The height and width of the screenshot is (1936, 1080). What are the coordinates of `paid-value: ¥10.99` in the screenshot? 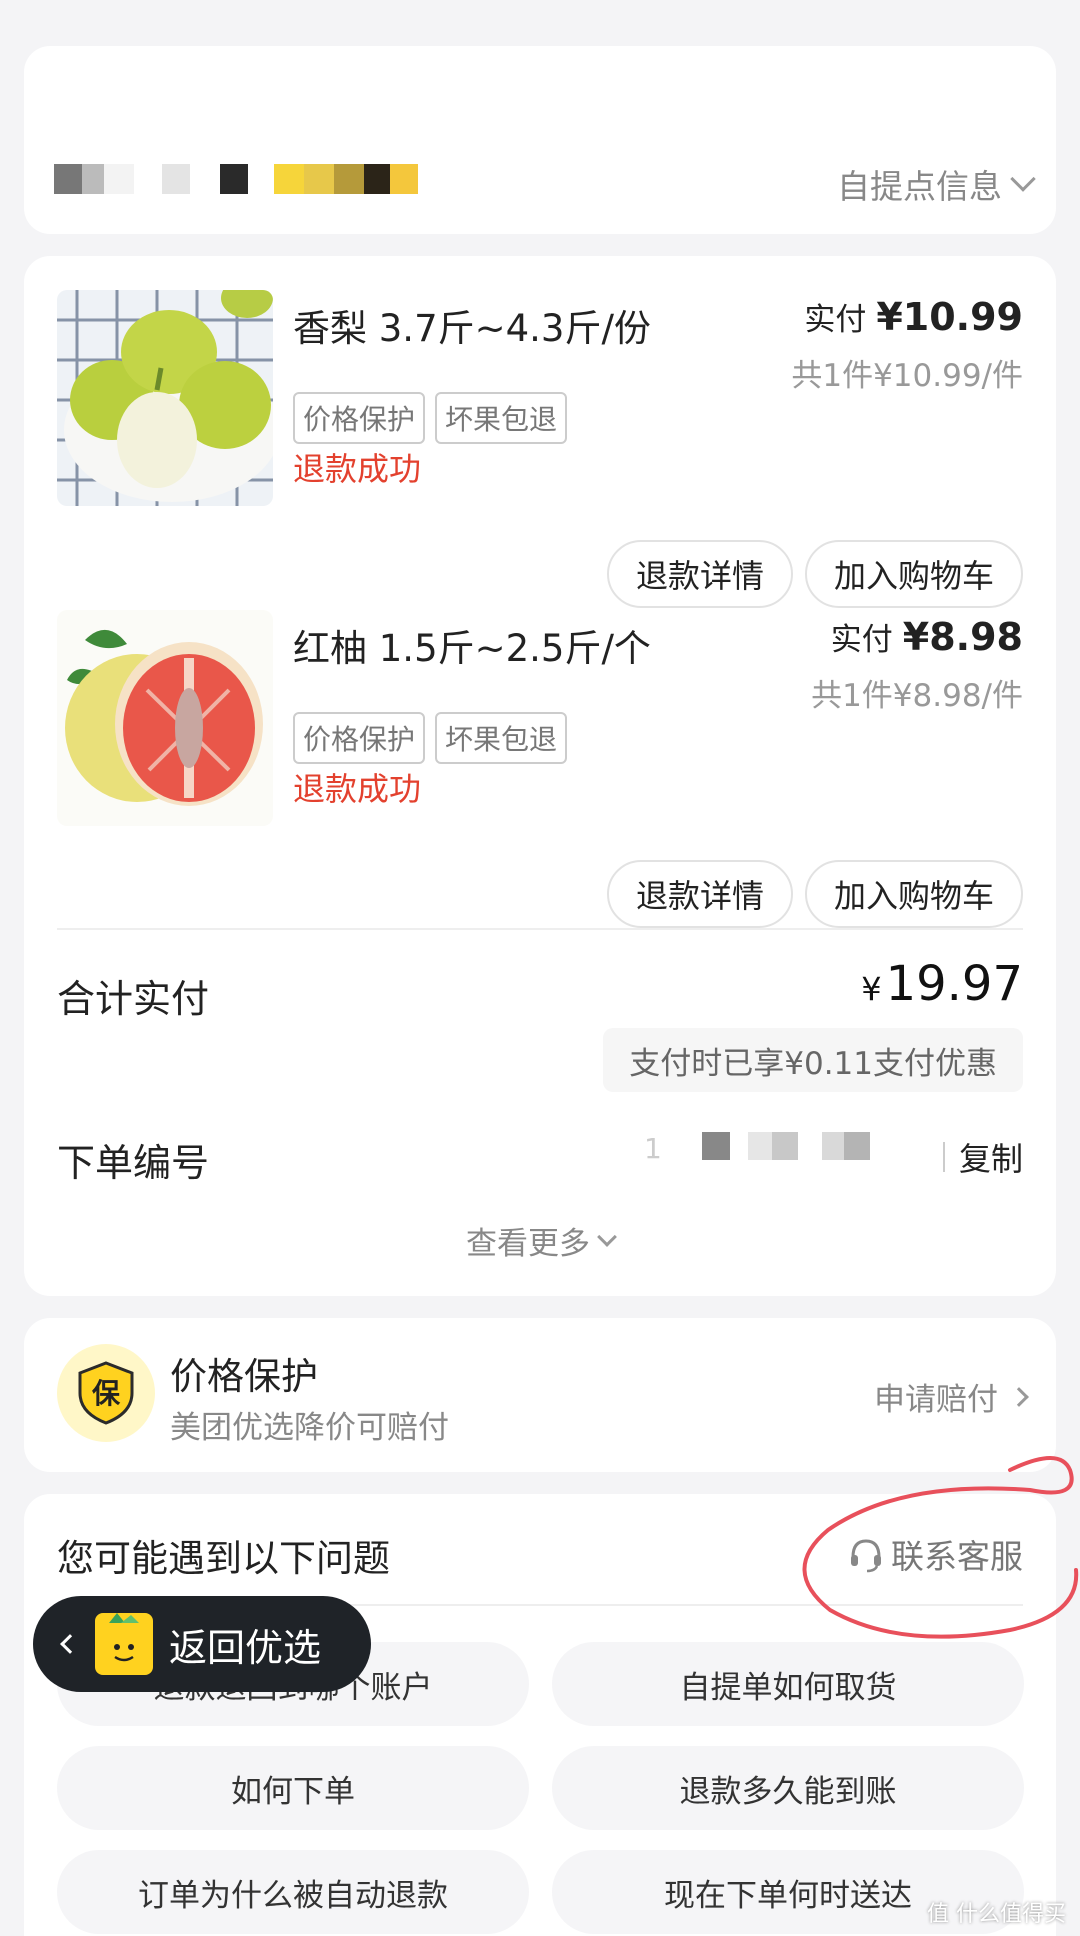 It's located at (949, 317).